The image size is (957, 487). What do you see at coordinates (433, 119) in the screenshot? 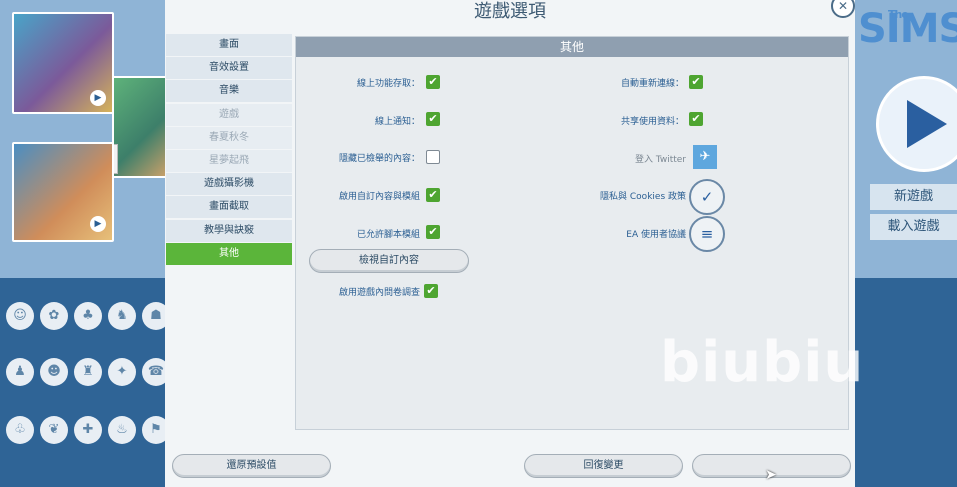
I see `checkbox-online-notifications: ✔` at bounding box center [433, 119].